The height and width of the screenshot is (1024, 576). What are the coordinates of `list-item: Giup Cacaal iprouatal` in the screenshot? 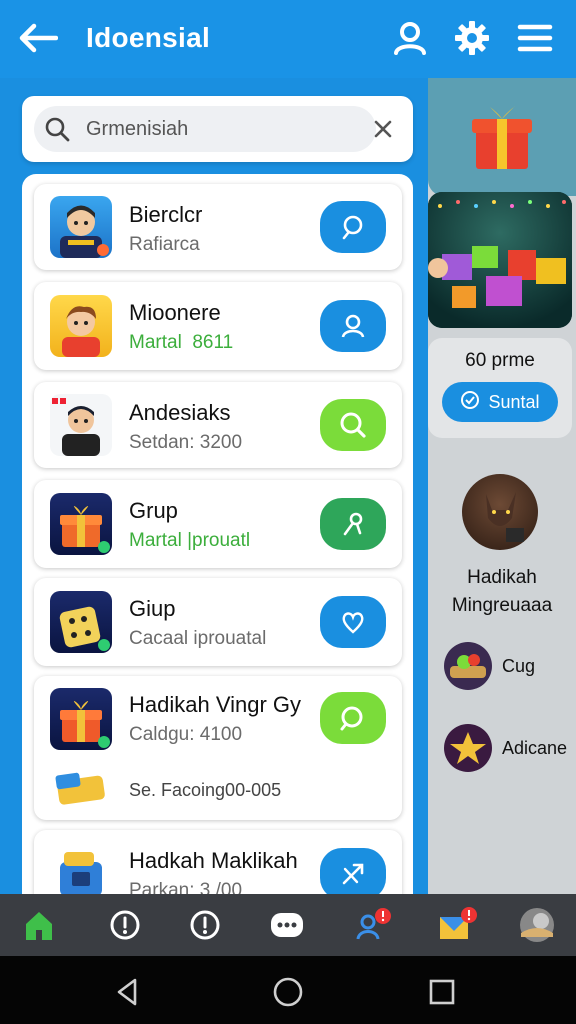 It's located at (218, 622).